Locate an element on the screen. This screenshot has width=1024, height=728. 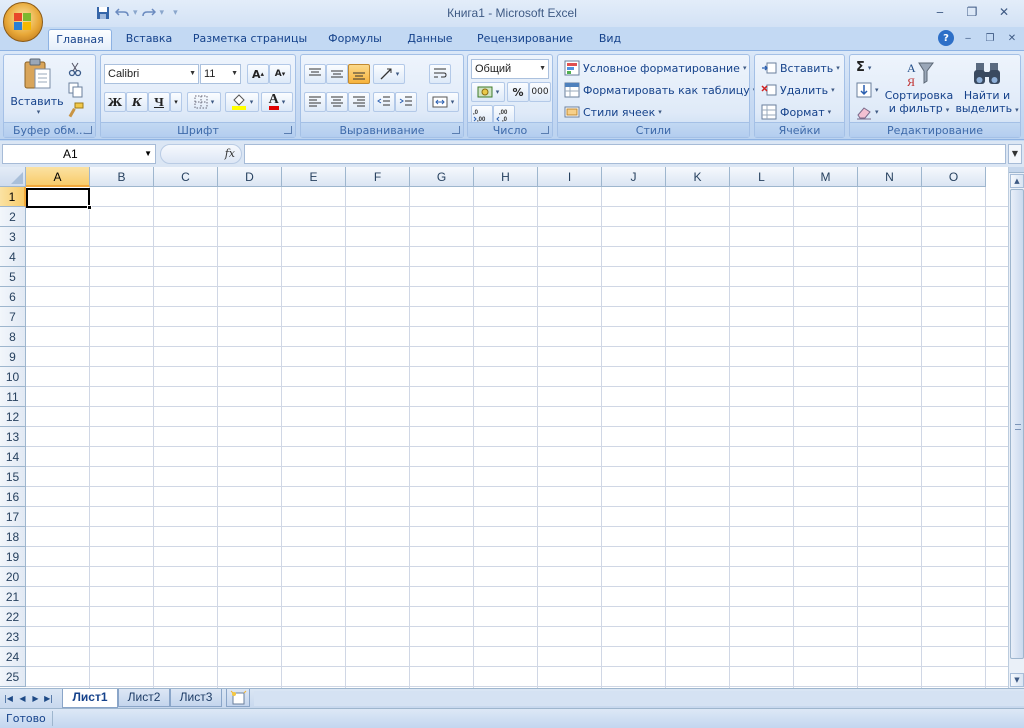
font-color-button: A ▾ is located at coordinates (277, 102).